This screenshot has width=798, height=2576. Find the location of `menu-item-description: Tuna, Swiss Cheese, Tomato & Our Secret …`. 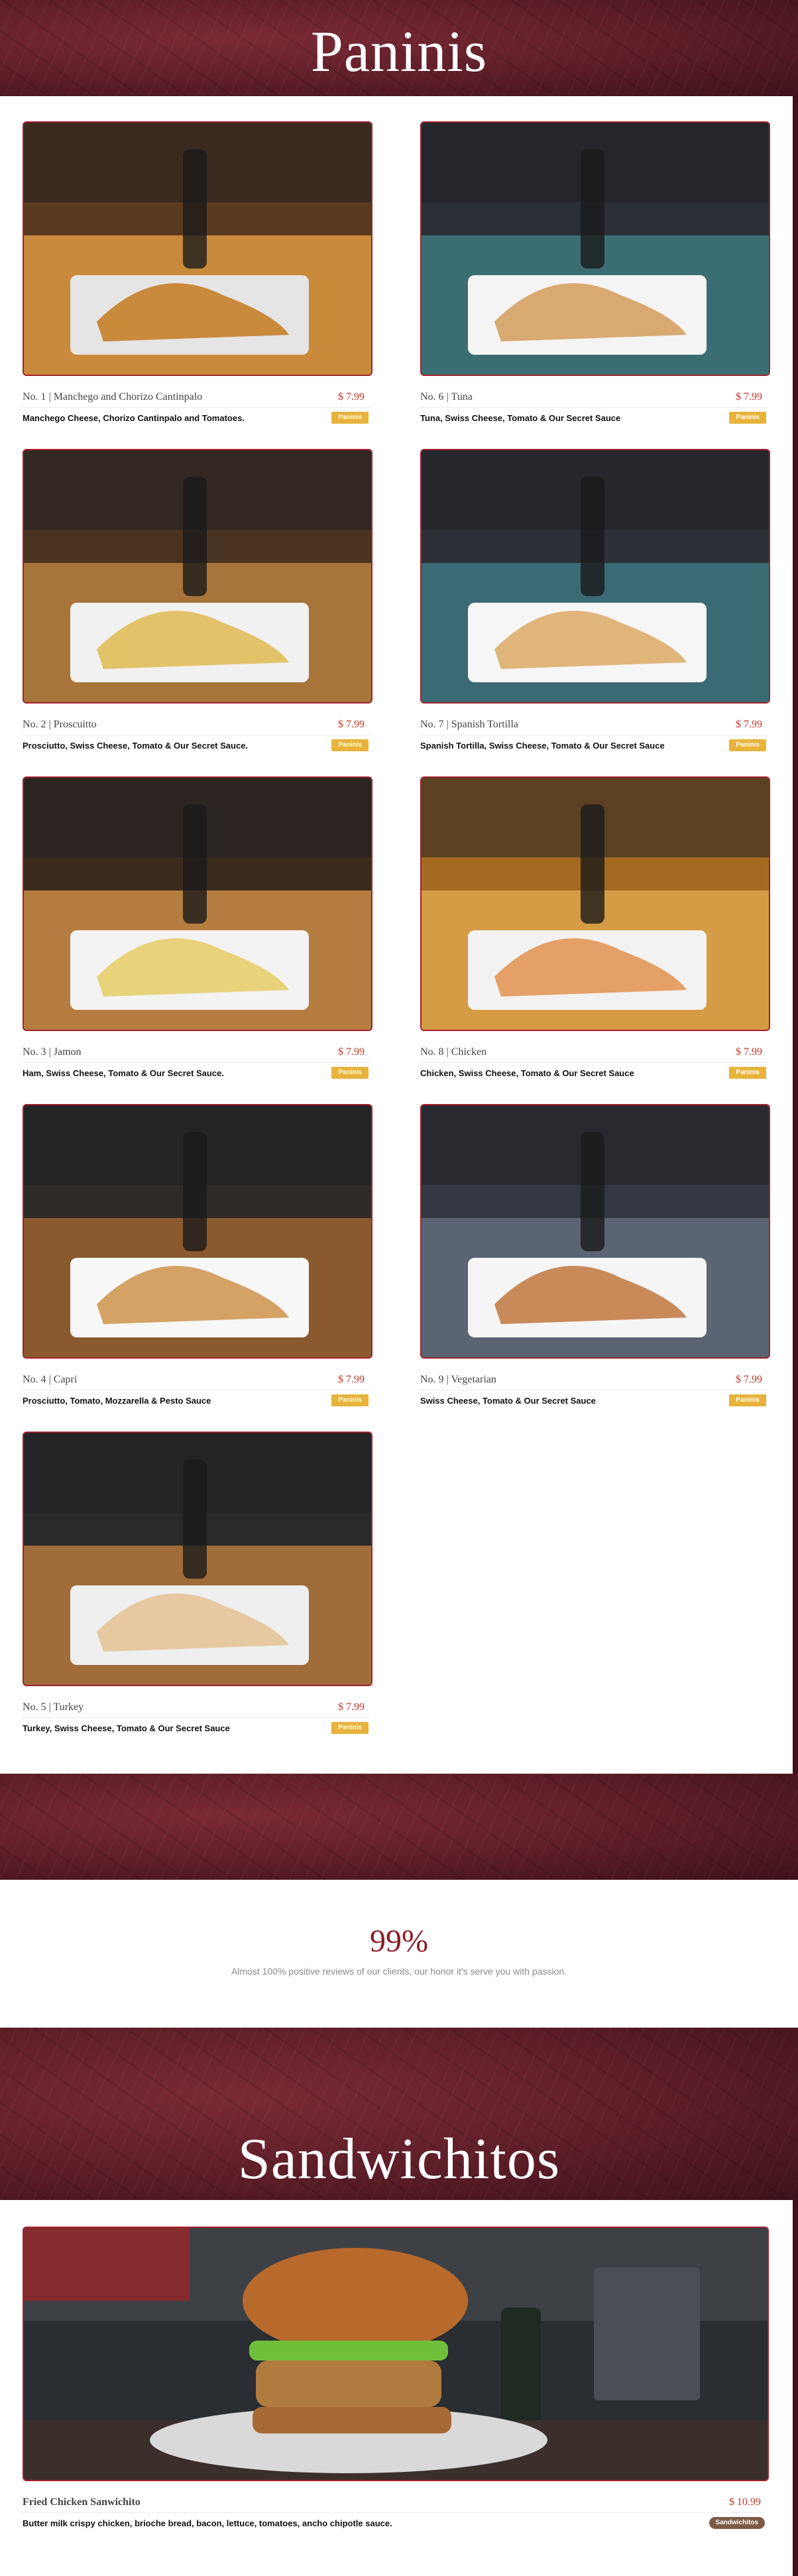

menu-item-description: Tuna, Swiss Cheese, Tomato & Our Secret … is located at coordinates (520, 418).